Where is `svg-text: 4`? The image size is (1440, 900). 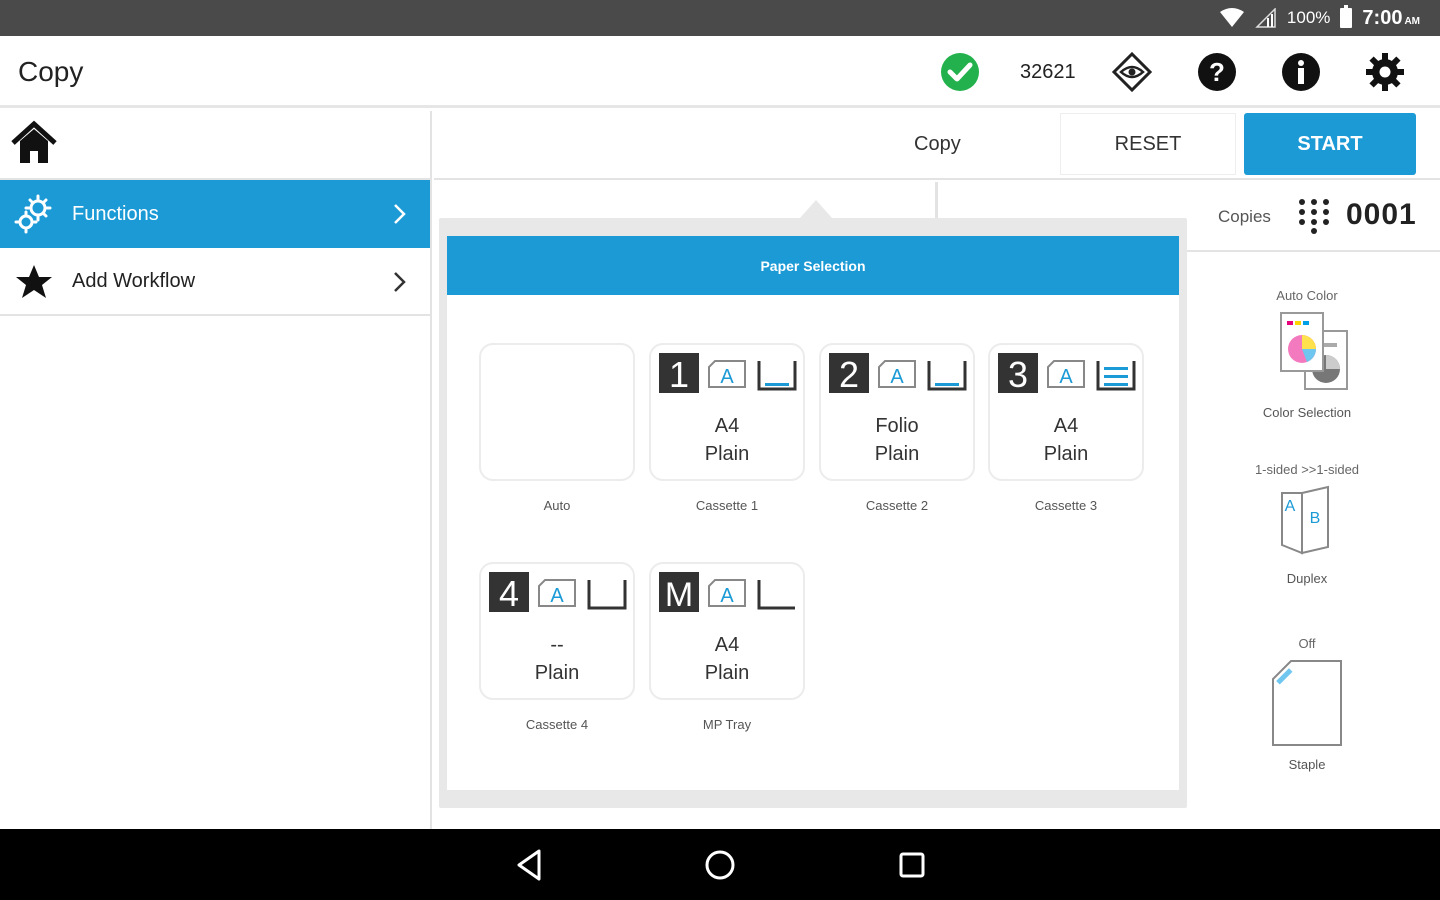 svg-text: 4 is located at coordinates (509, 593).